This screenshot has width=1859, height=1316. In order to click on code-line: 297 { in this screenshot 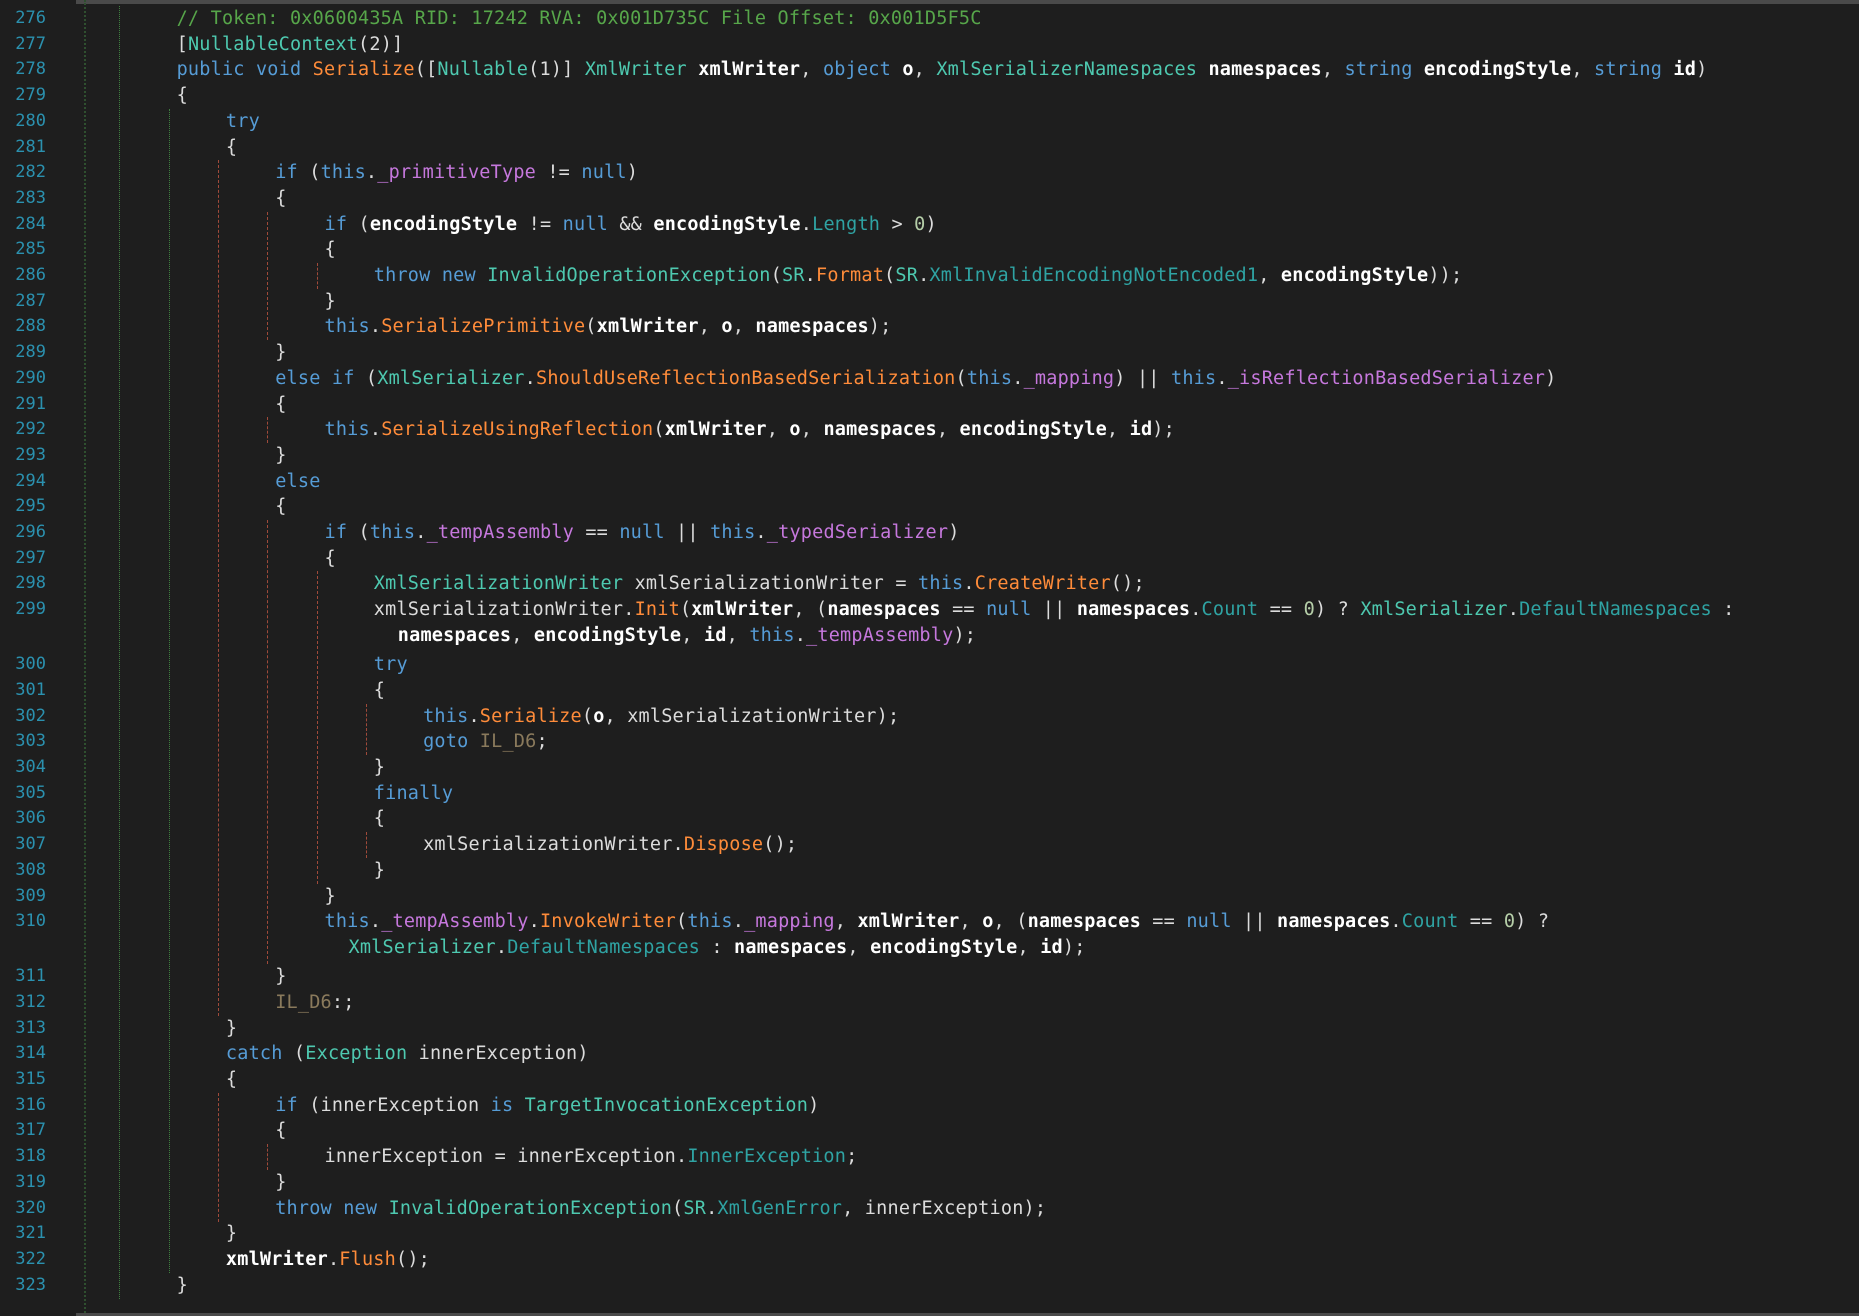, I will do `click(929, 559)`.